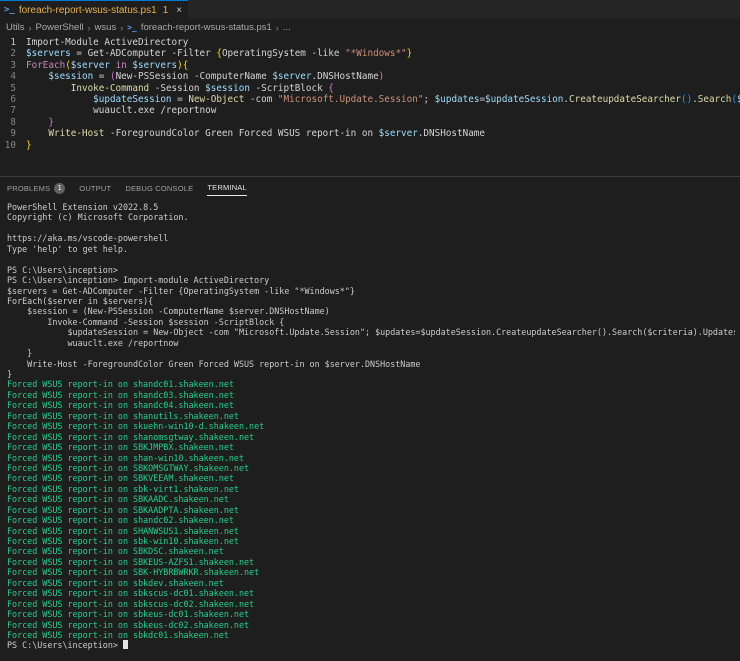 This screenshot has width=740, height=661. Describe the element at coordinates (370, 42) in the screenshot. I see `code-line: 1 Import-Module ActiveDirectory` at that location.